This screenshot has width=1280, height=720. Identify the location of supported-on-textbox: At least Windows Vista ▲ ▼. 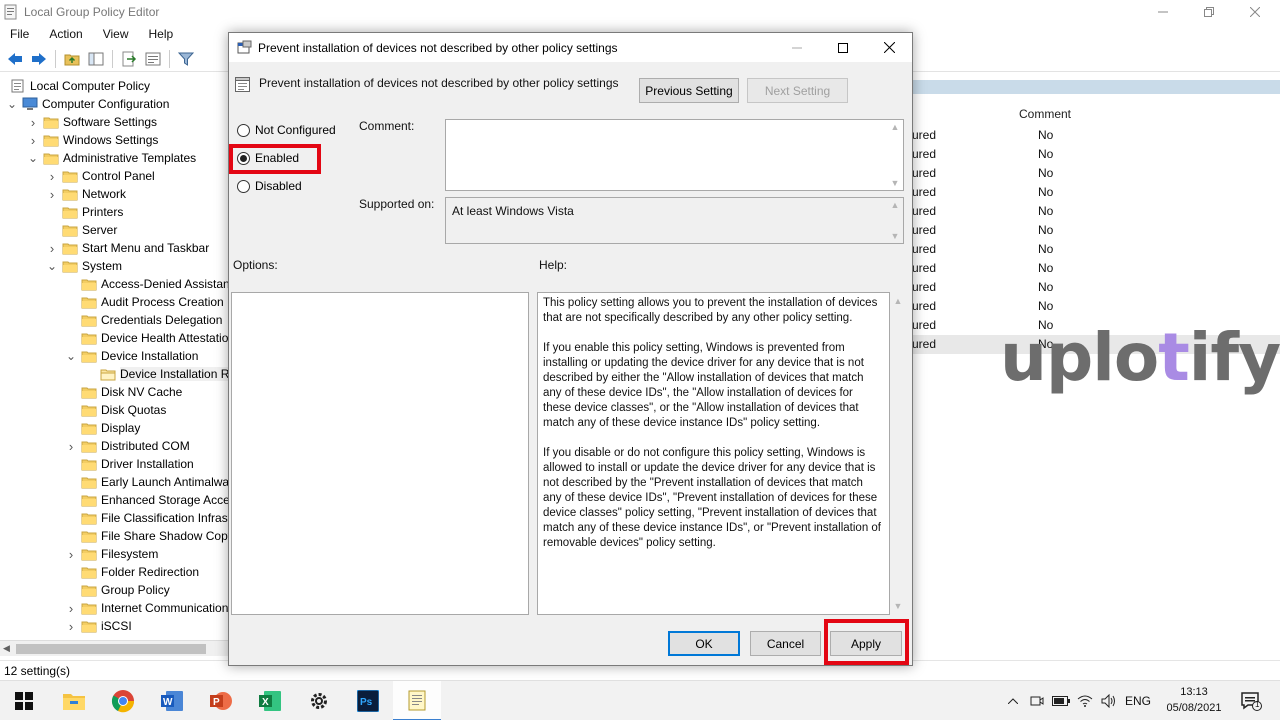
(674, 220).